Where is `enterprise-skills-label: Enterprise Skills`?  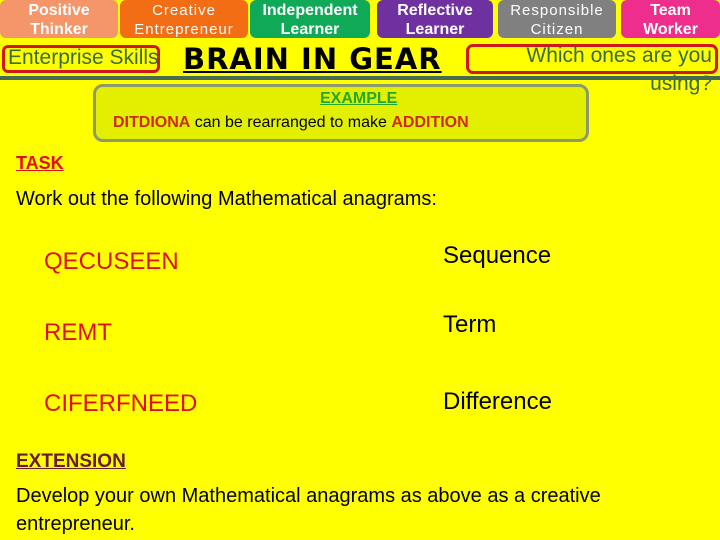 enterprise-skills-label: Enterprise Skills is located at coordinates (83, 57).